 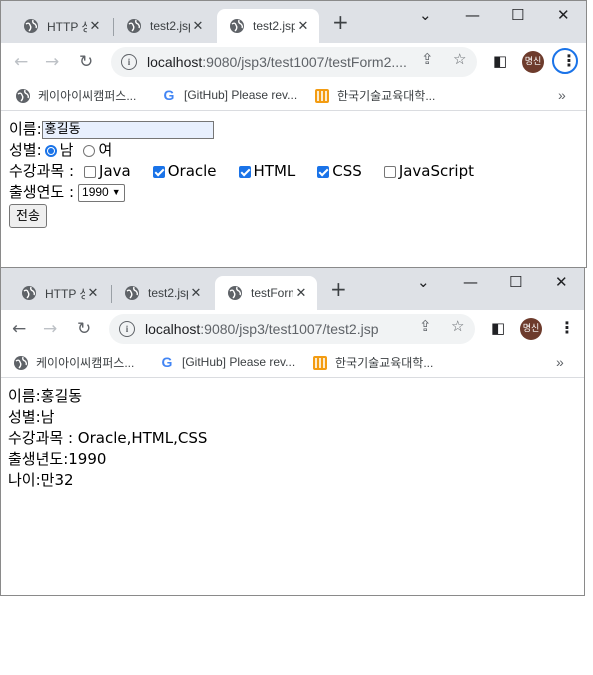 I want to click on name-row: 이름: 홍길동, so click(x=293, y=129).